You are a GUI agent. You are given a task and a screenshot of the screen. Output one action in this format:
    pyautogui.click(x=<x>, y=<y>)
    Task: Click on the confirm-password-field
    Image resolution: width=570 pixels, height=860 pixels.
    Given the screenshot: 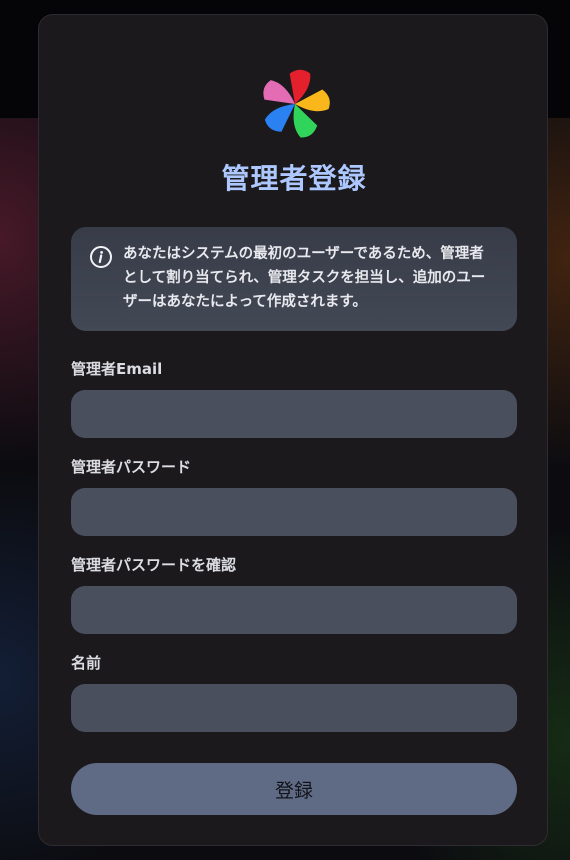 What is the action you would take?
    pyautogui.click(x=294, y=610)
    